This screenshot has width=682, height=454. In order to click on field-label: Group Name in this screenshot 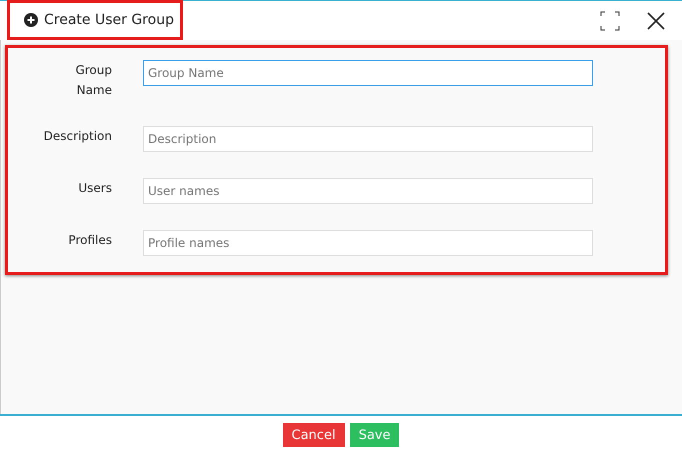, I will do `click(93, 80)`.